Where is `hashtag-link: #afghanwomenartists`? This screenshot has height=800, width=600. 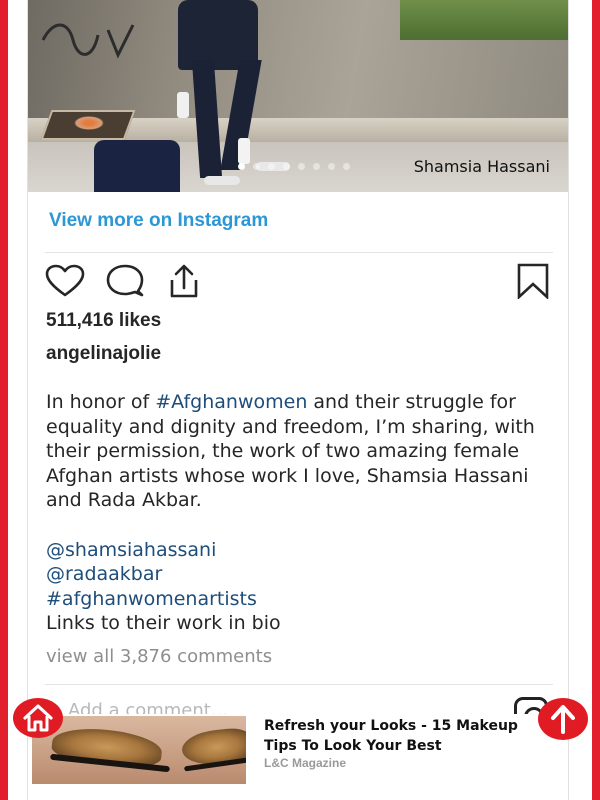 hashtag-link: #afghanwomenartists is located at coordinates (306, 599).